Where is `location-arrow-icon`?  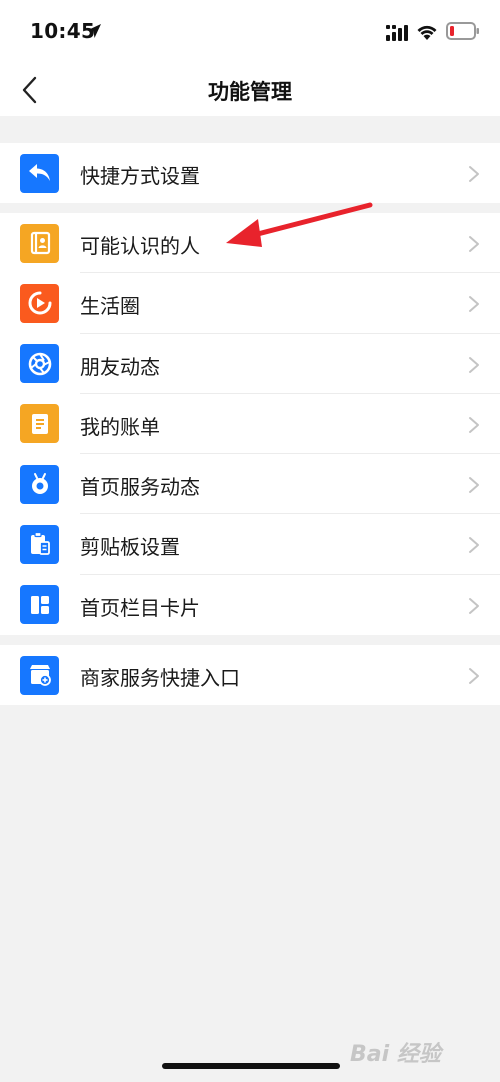 location-arrow-icon is located at coordinates (94, 31).